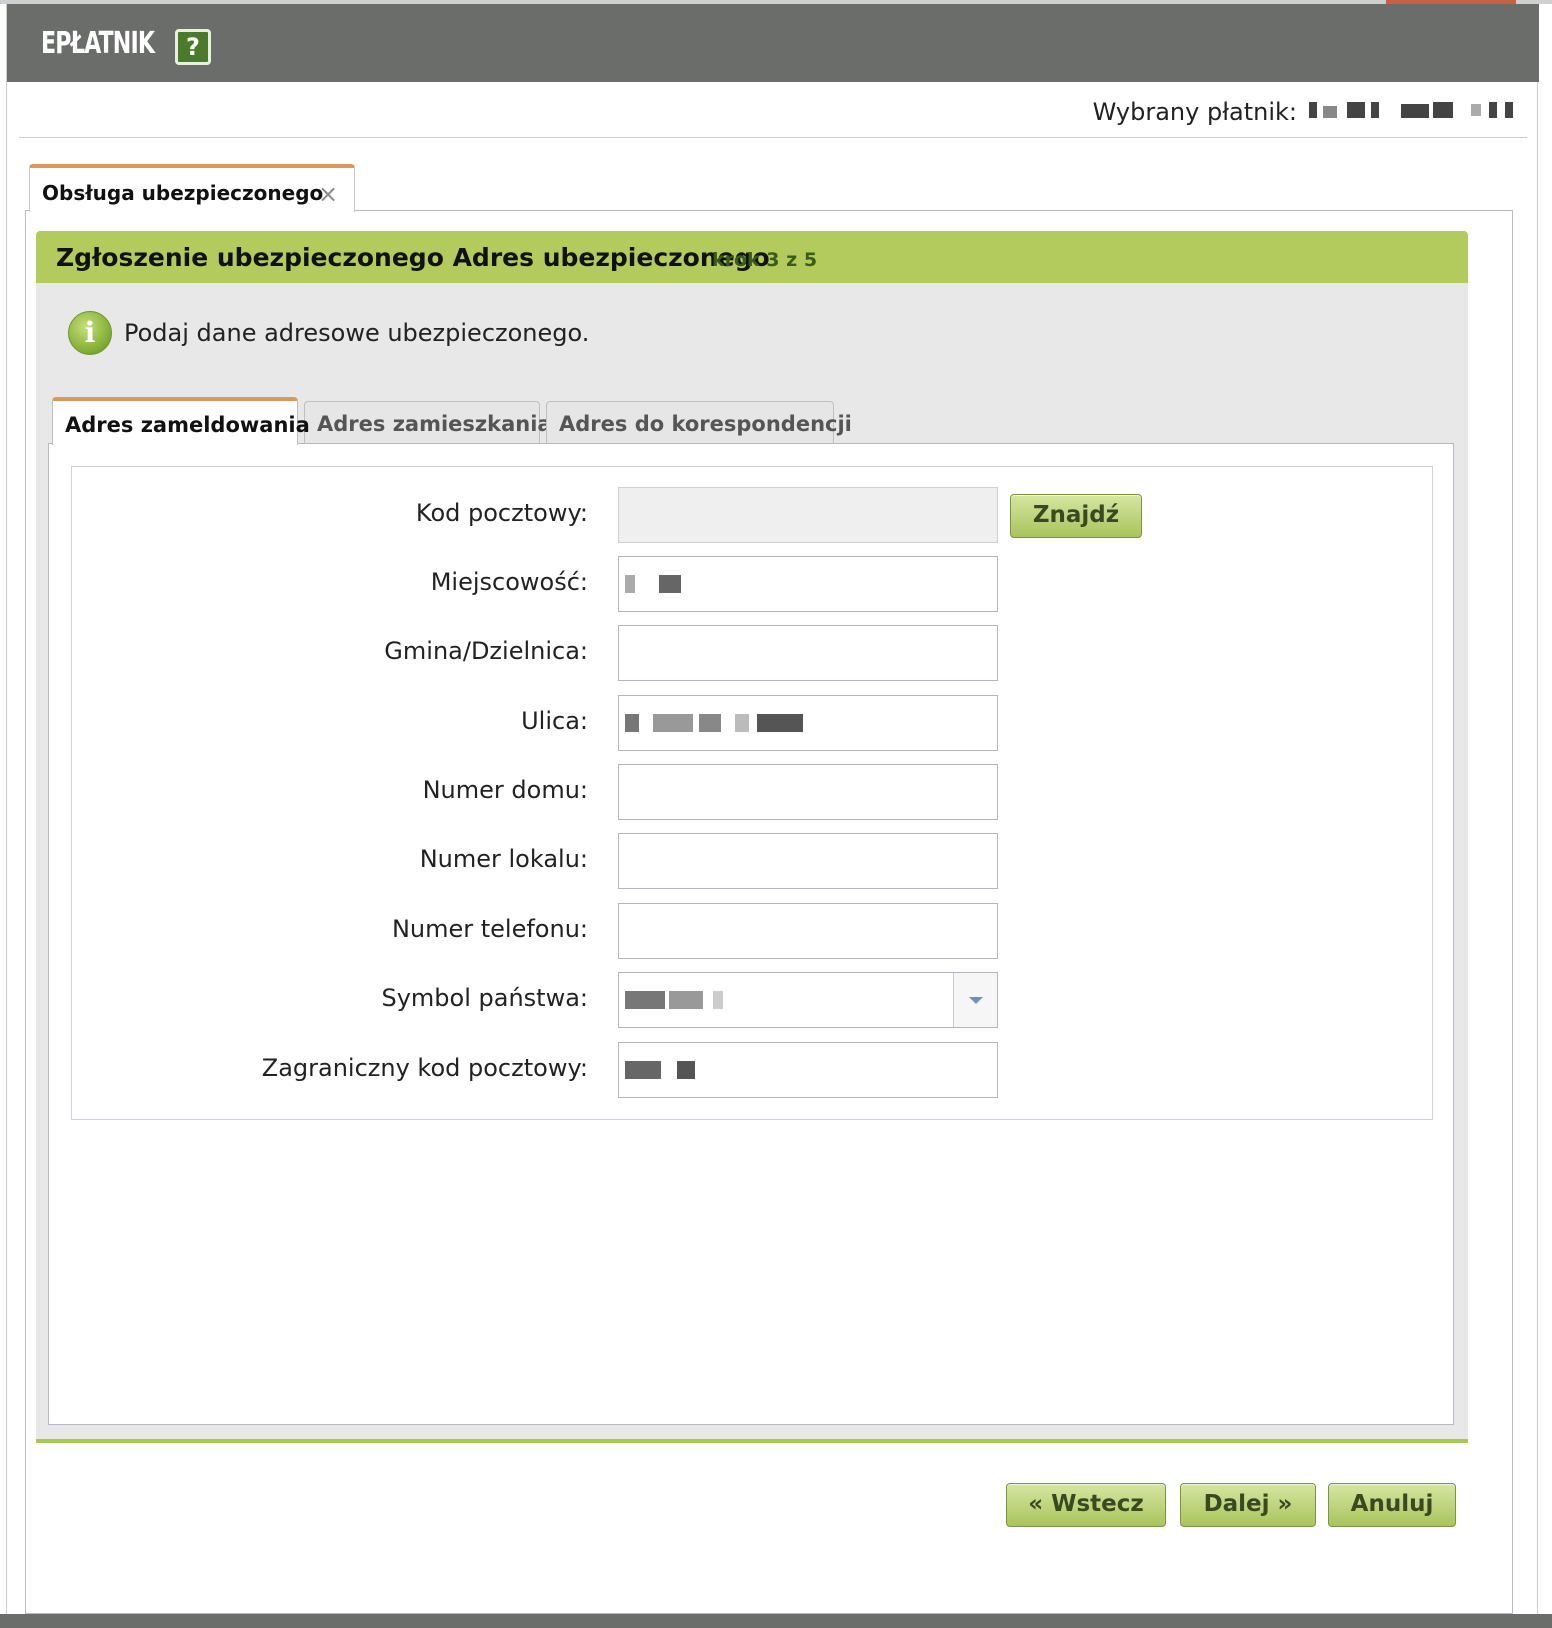 This screenshot has width=1552, height=1628. Describe the element at coordinates (90, 333) in the screenshot. I see `info-icon: i` at that location.